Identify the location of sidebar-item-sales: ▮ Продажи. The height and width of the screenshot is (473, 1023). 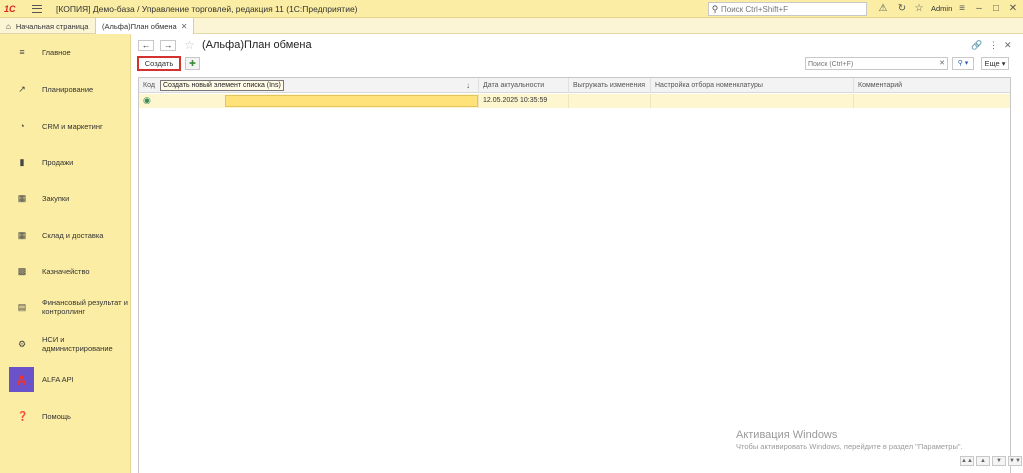
(65, 162).